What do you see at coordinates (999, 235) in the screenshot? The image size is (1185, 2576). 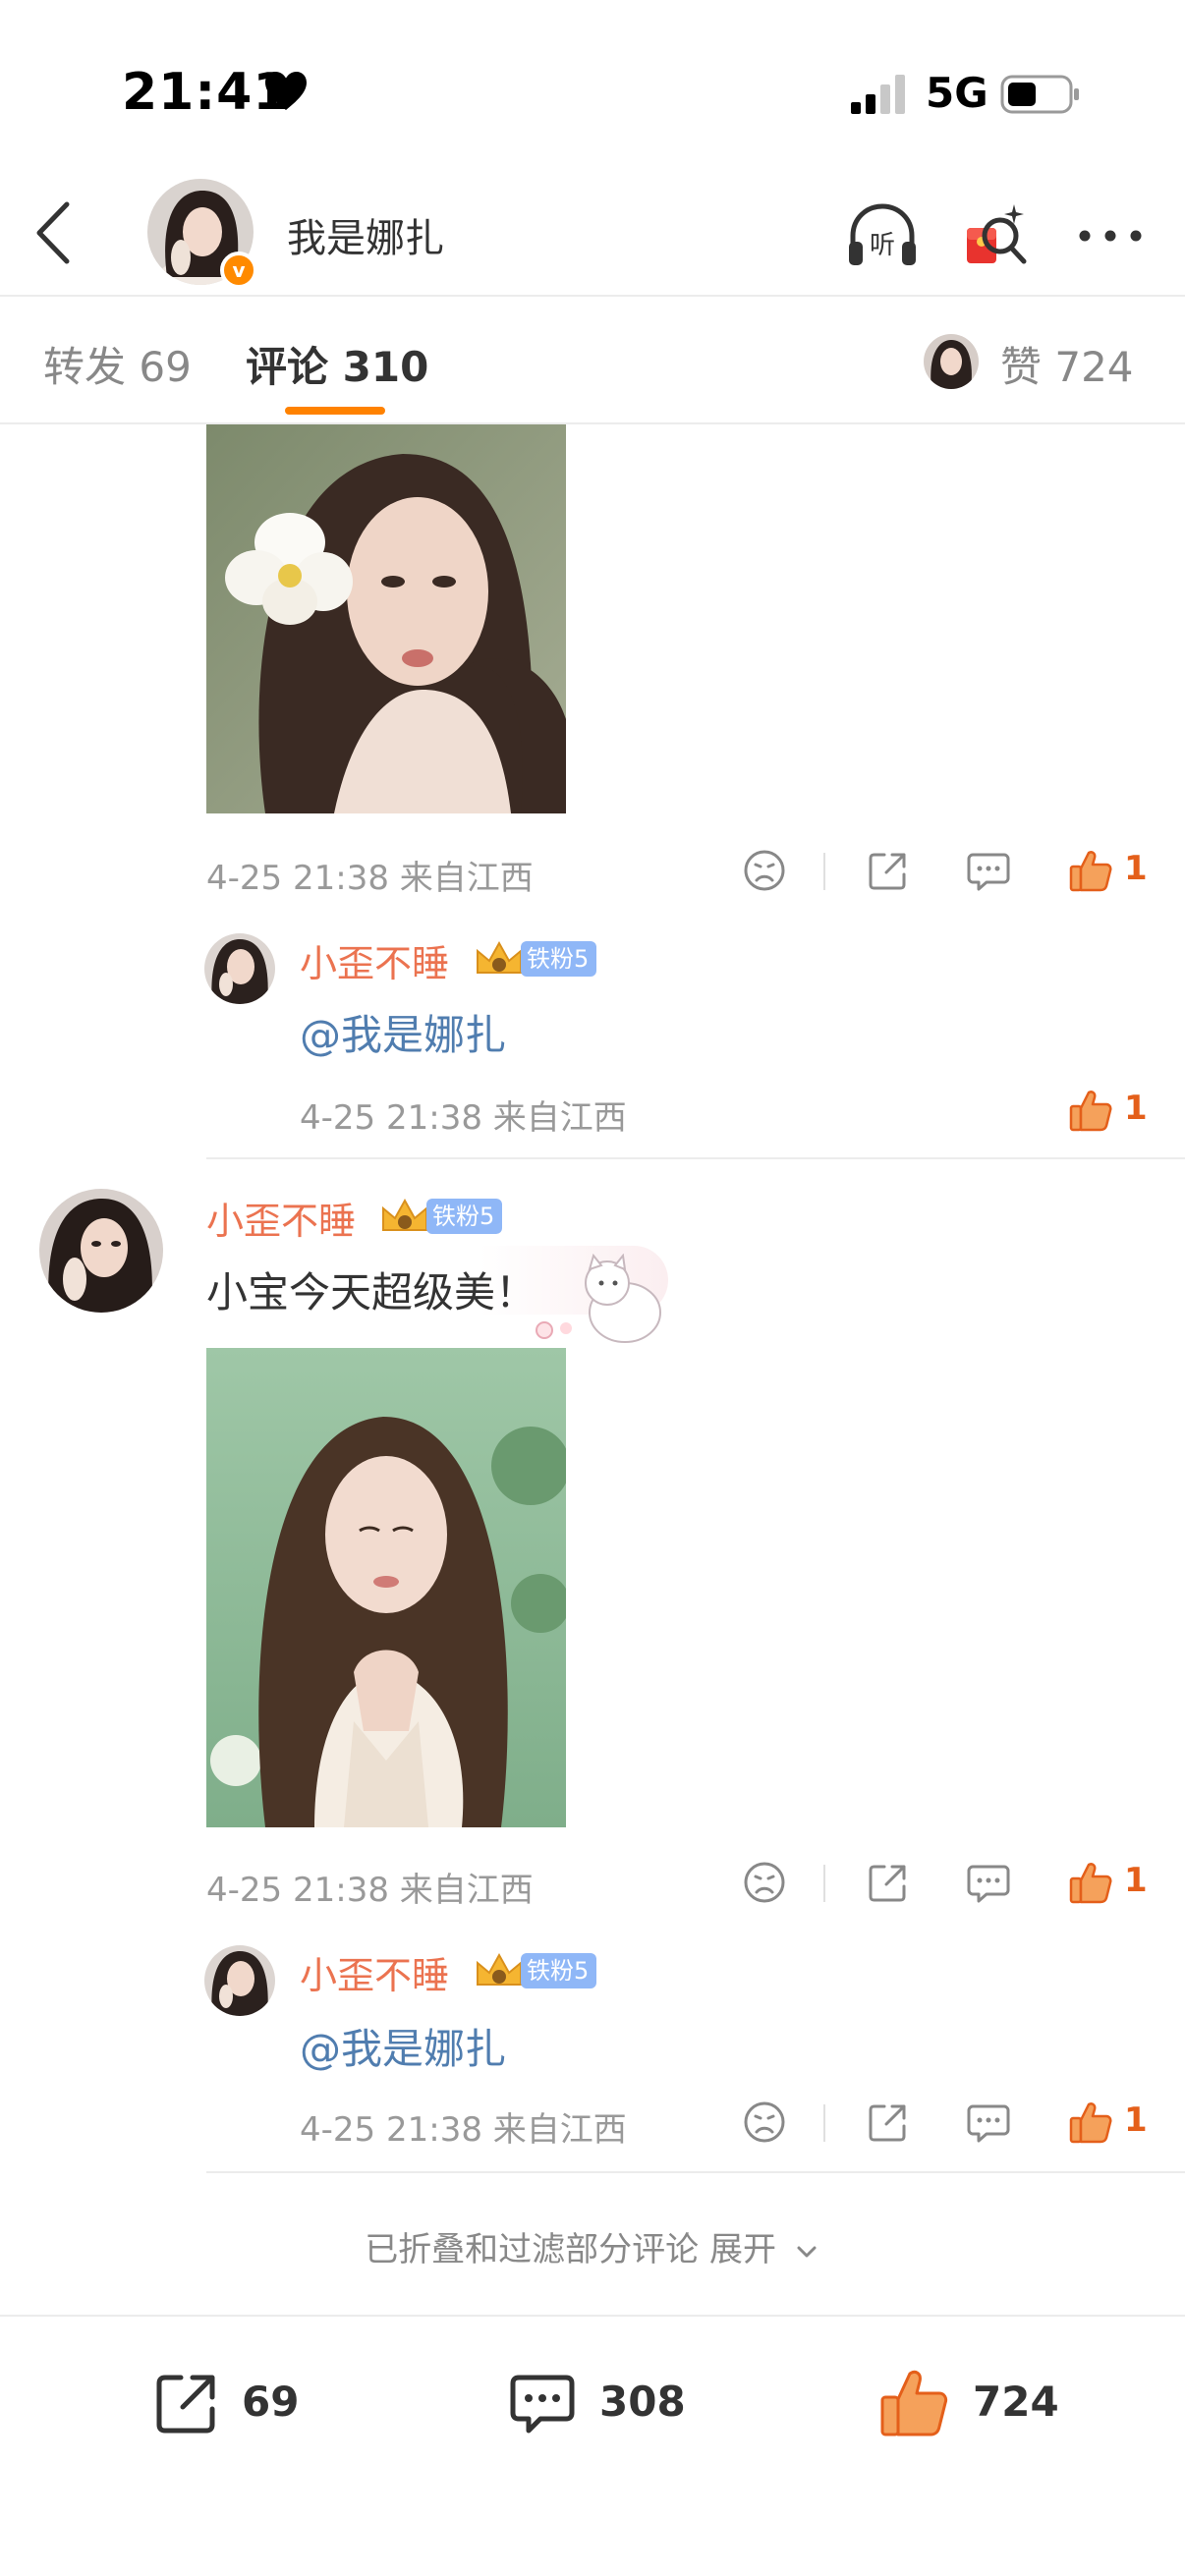 I see `red-packet-icon` at bounding box center [999, 235].